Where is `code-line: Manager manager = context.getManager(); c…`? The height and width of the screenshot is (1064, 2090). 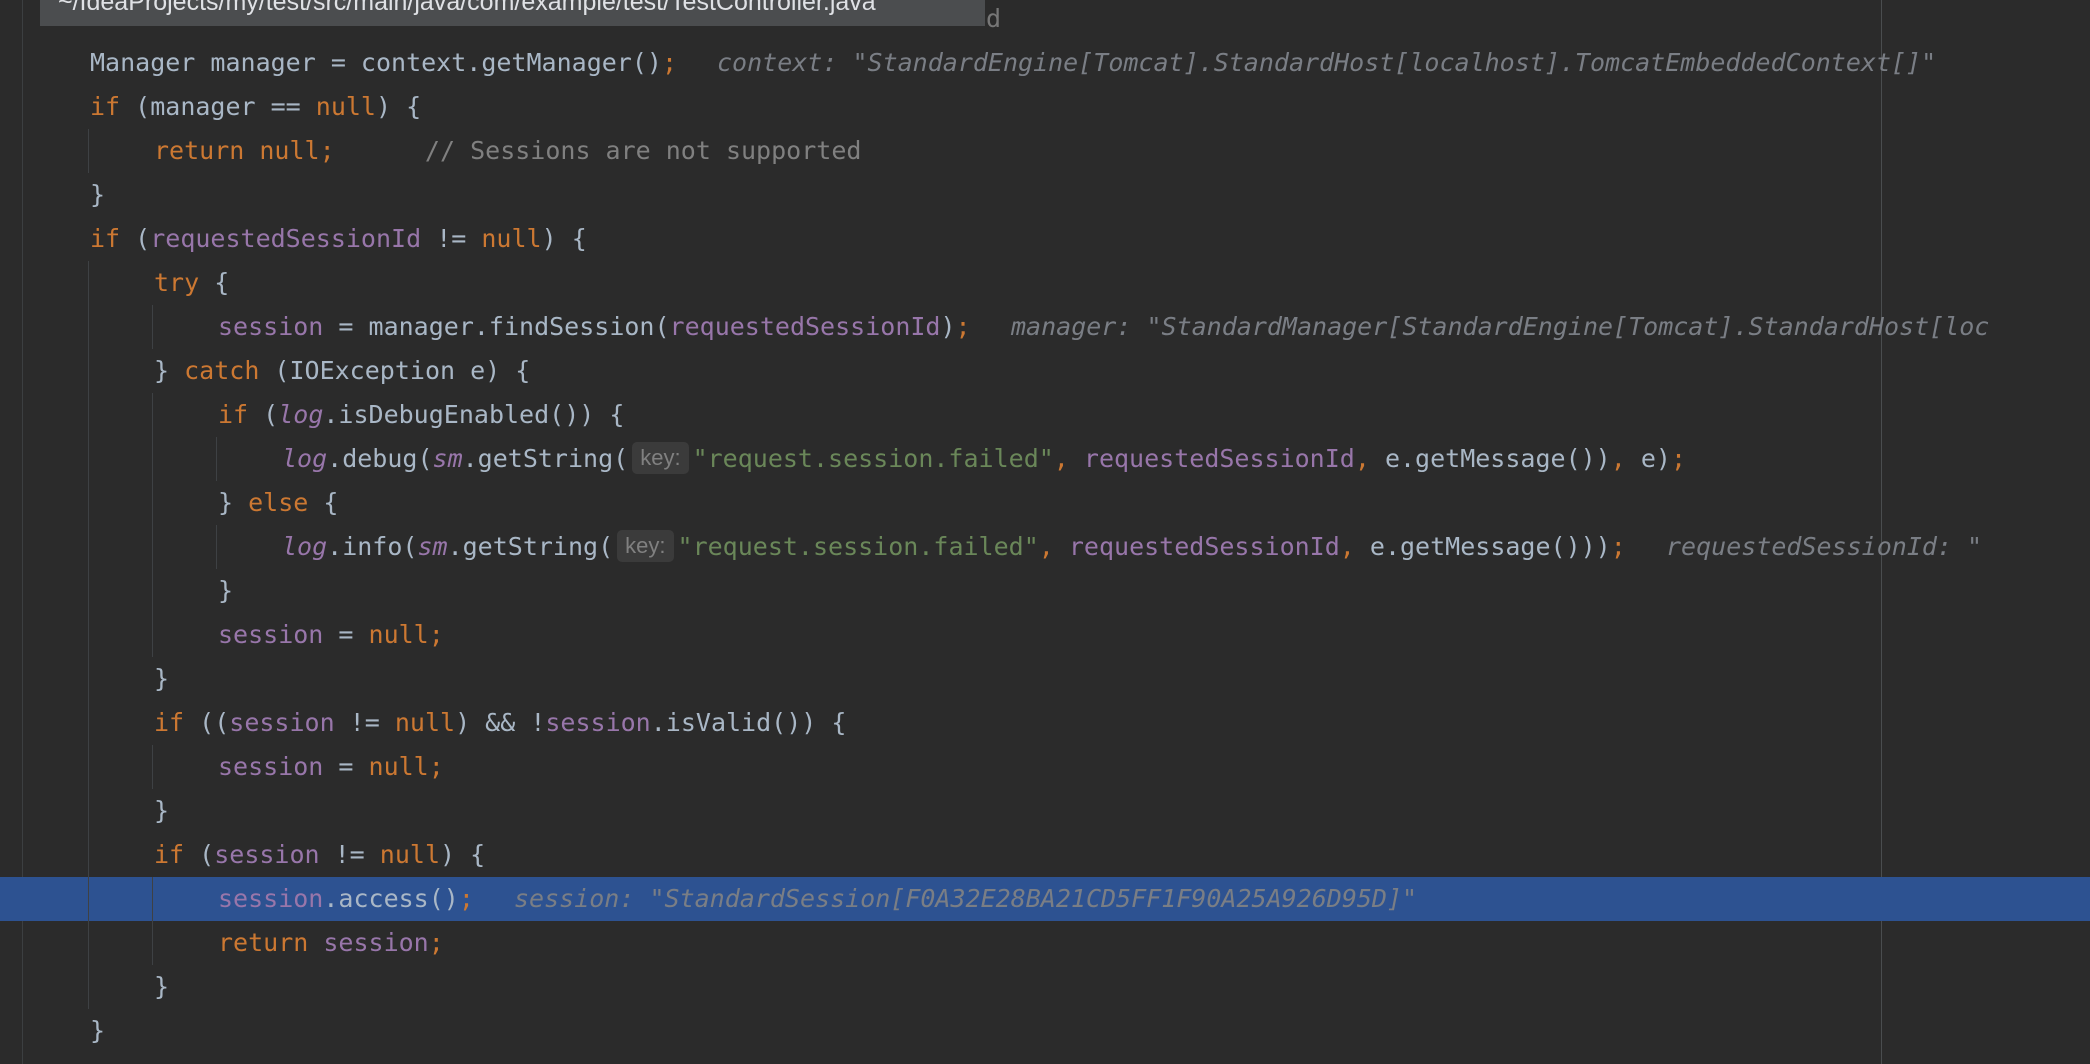 code-line: Manager manager = context.getManager(); c… is located at coordinates (1045, 63).